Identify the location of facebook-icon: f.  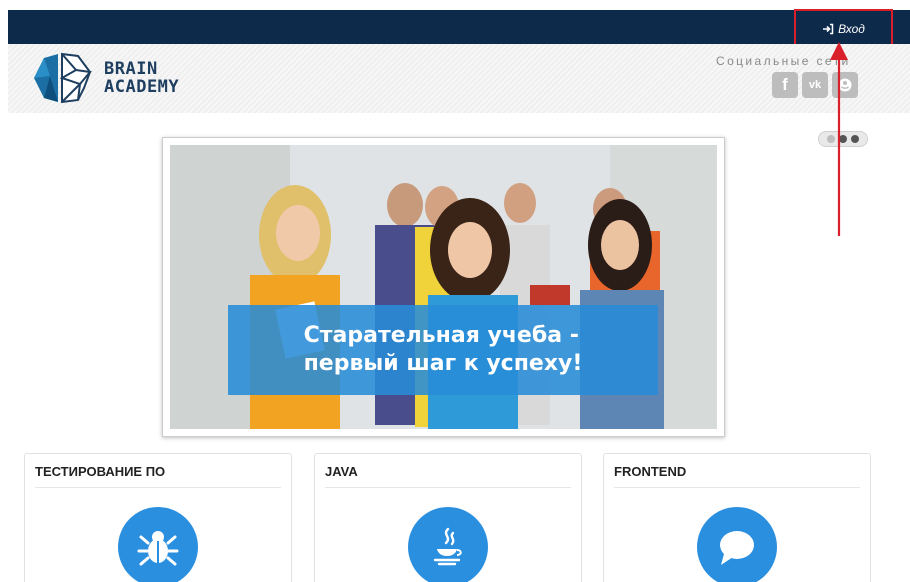
(785, 84).